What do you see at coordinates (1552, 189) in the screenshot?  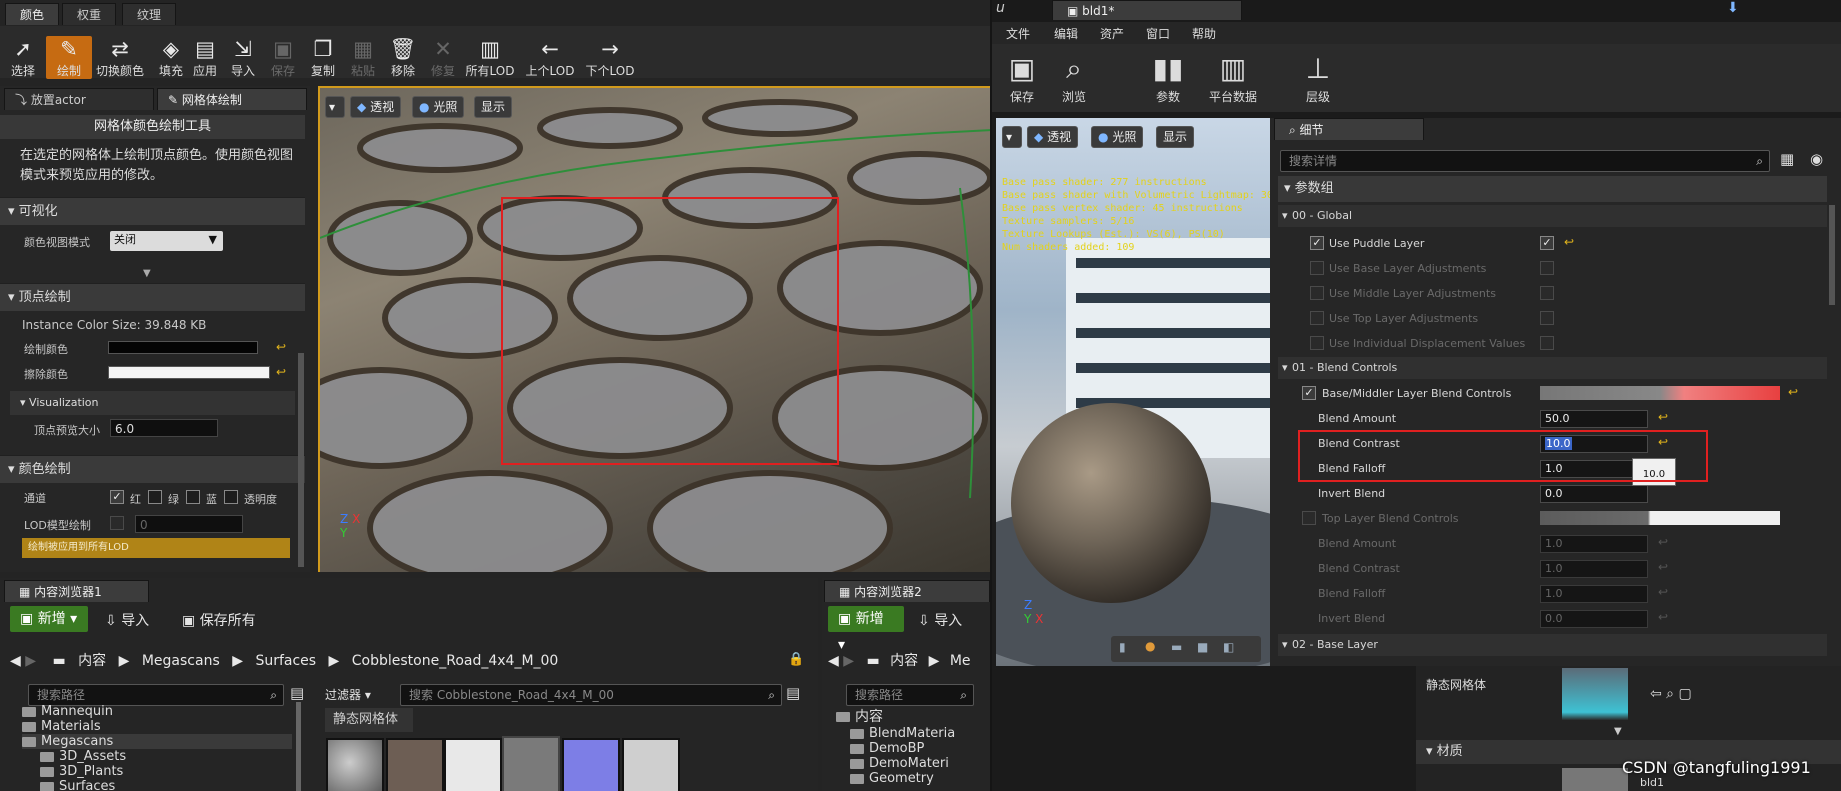 I see `param-group-header: ▾ 参数组` at bounding box center [1552, 189].